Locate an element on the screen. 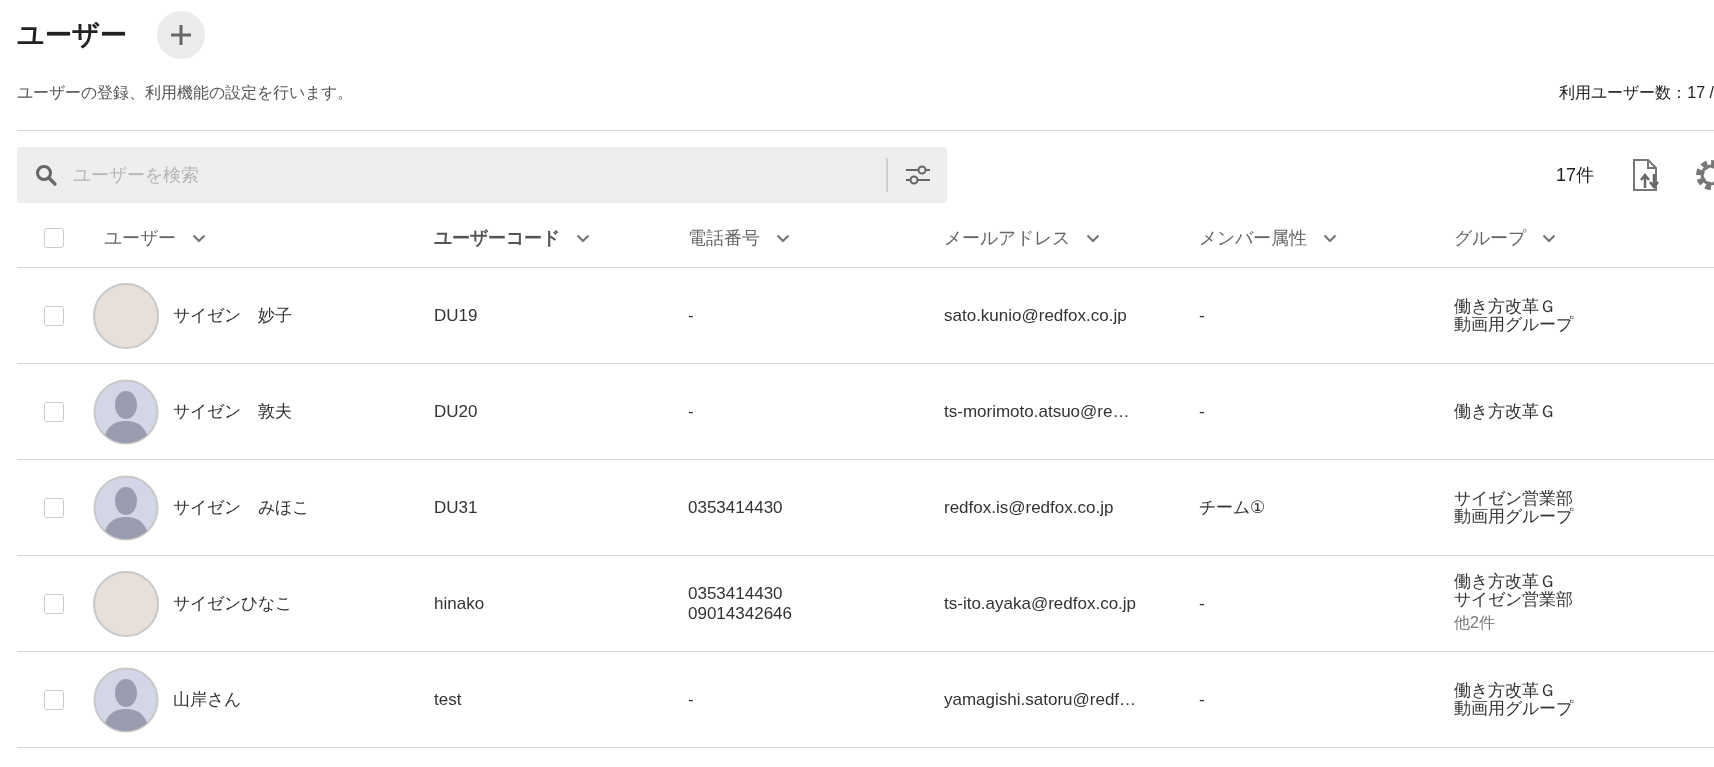  page-description: ユーザーの登録、利用機能の設定を行います。 is located at coordinates (185, 92).